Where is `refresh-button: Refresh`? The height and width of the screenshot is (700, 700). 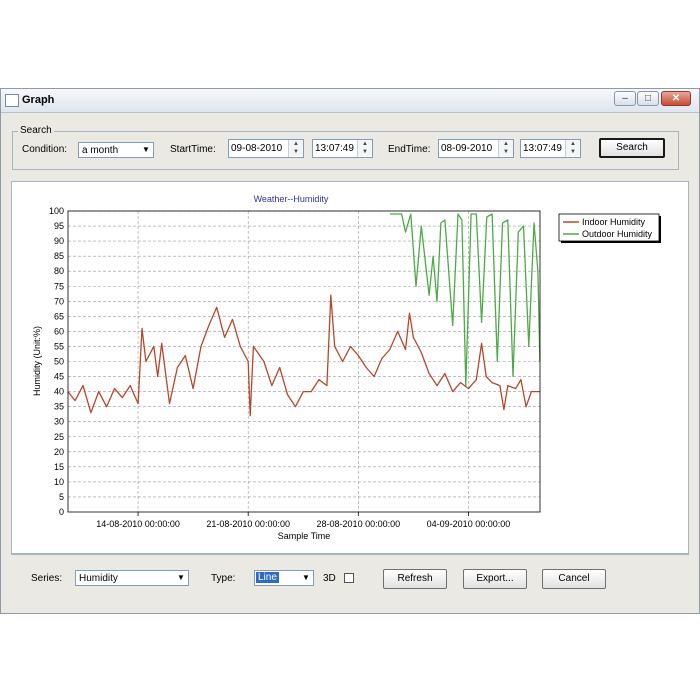
refresh-button: Refresh is located at coordinates (415, 579).